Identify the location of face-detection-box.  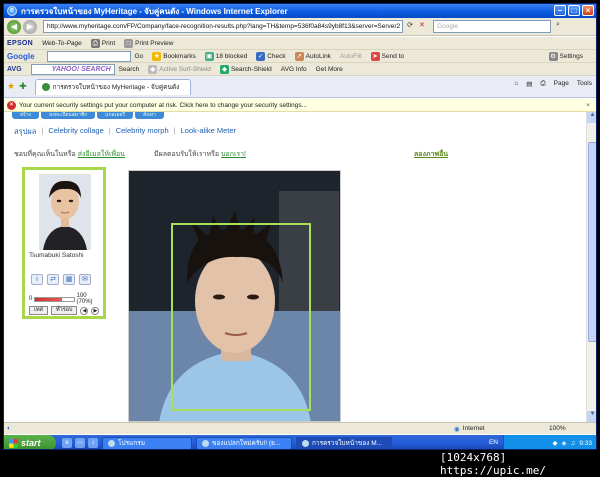
(241, 317).